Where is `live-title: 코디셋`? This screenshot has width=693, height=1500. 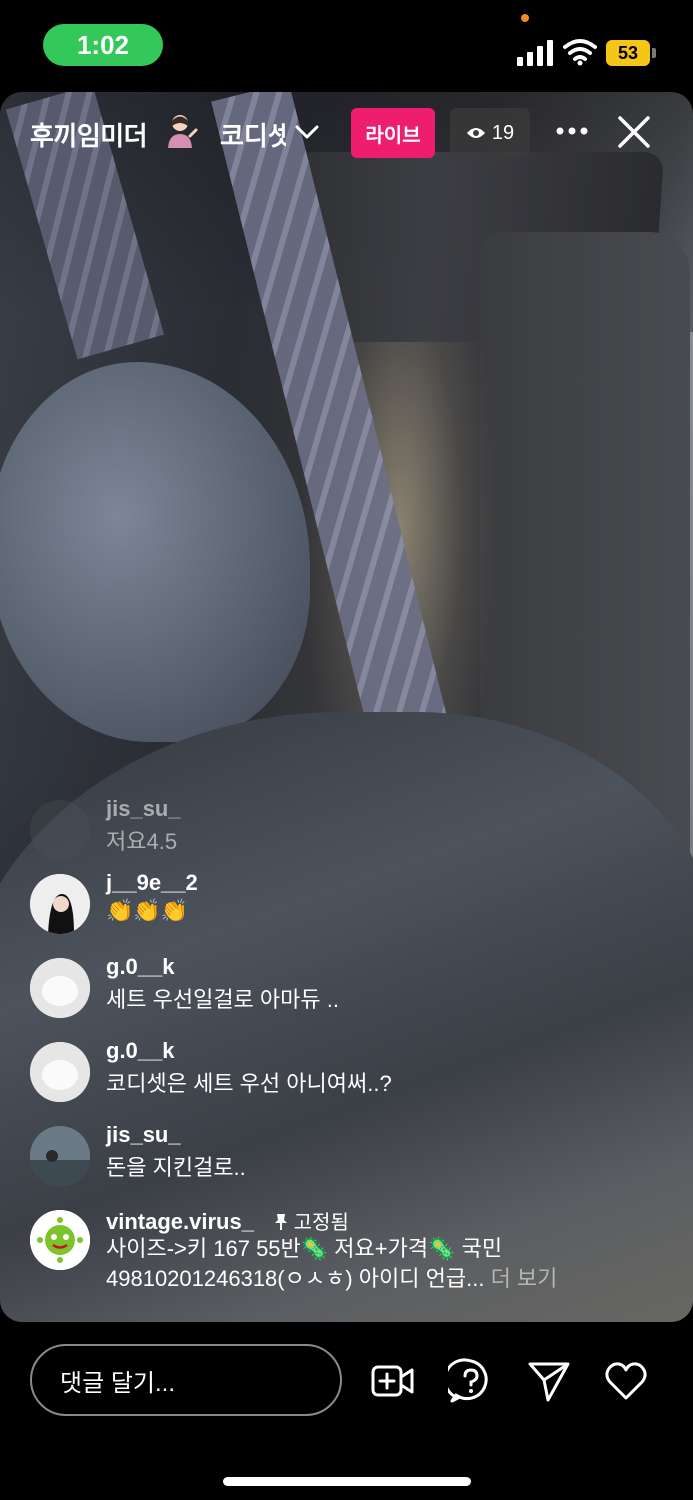 live-title: 코디셋 is located at coordinates (253, 134).